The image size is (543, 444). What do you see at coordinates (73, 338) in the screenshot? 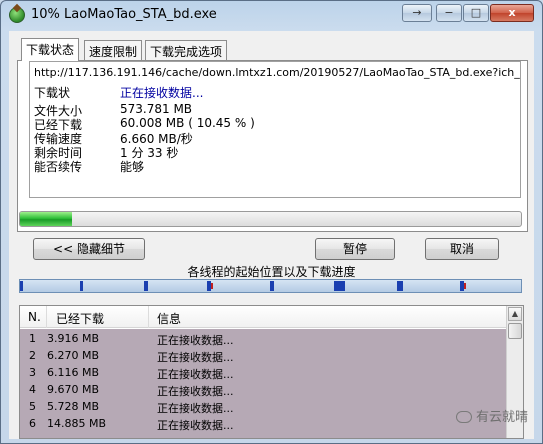
I see `thread-downloaded: 3.916 MB` at bounding box center [73, 338].